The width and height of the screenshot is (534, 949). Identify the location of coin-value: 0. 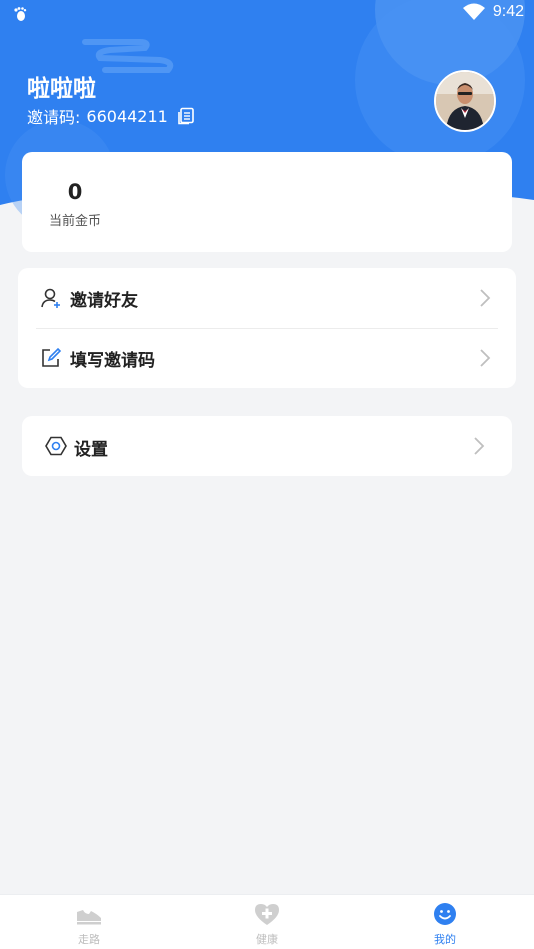
(75, 192).